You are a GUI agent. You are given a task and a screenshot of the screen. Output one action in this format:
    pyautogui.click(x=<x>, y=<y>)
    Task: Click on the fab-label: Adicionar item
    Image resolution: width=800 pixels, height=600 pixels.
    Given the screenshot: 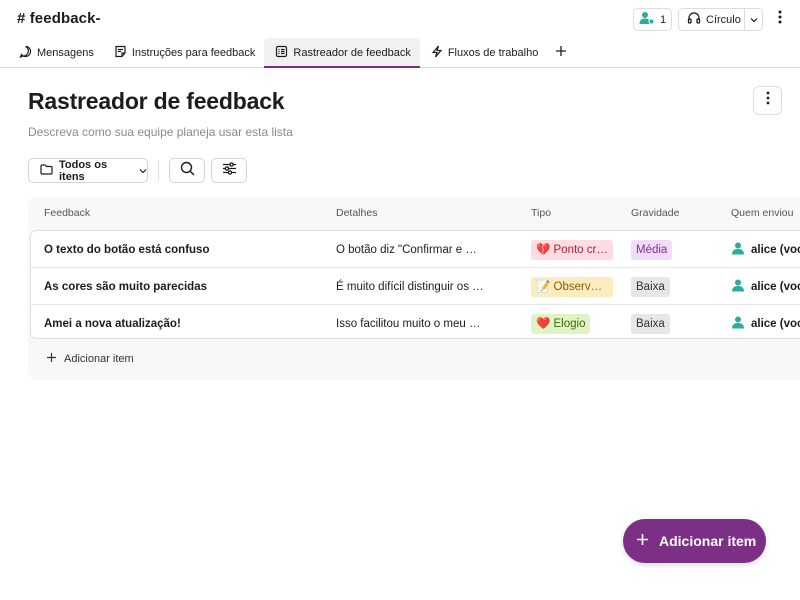 What is the action you would take?
    pyautogui.click(x=708, y=541)
    